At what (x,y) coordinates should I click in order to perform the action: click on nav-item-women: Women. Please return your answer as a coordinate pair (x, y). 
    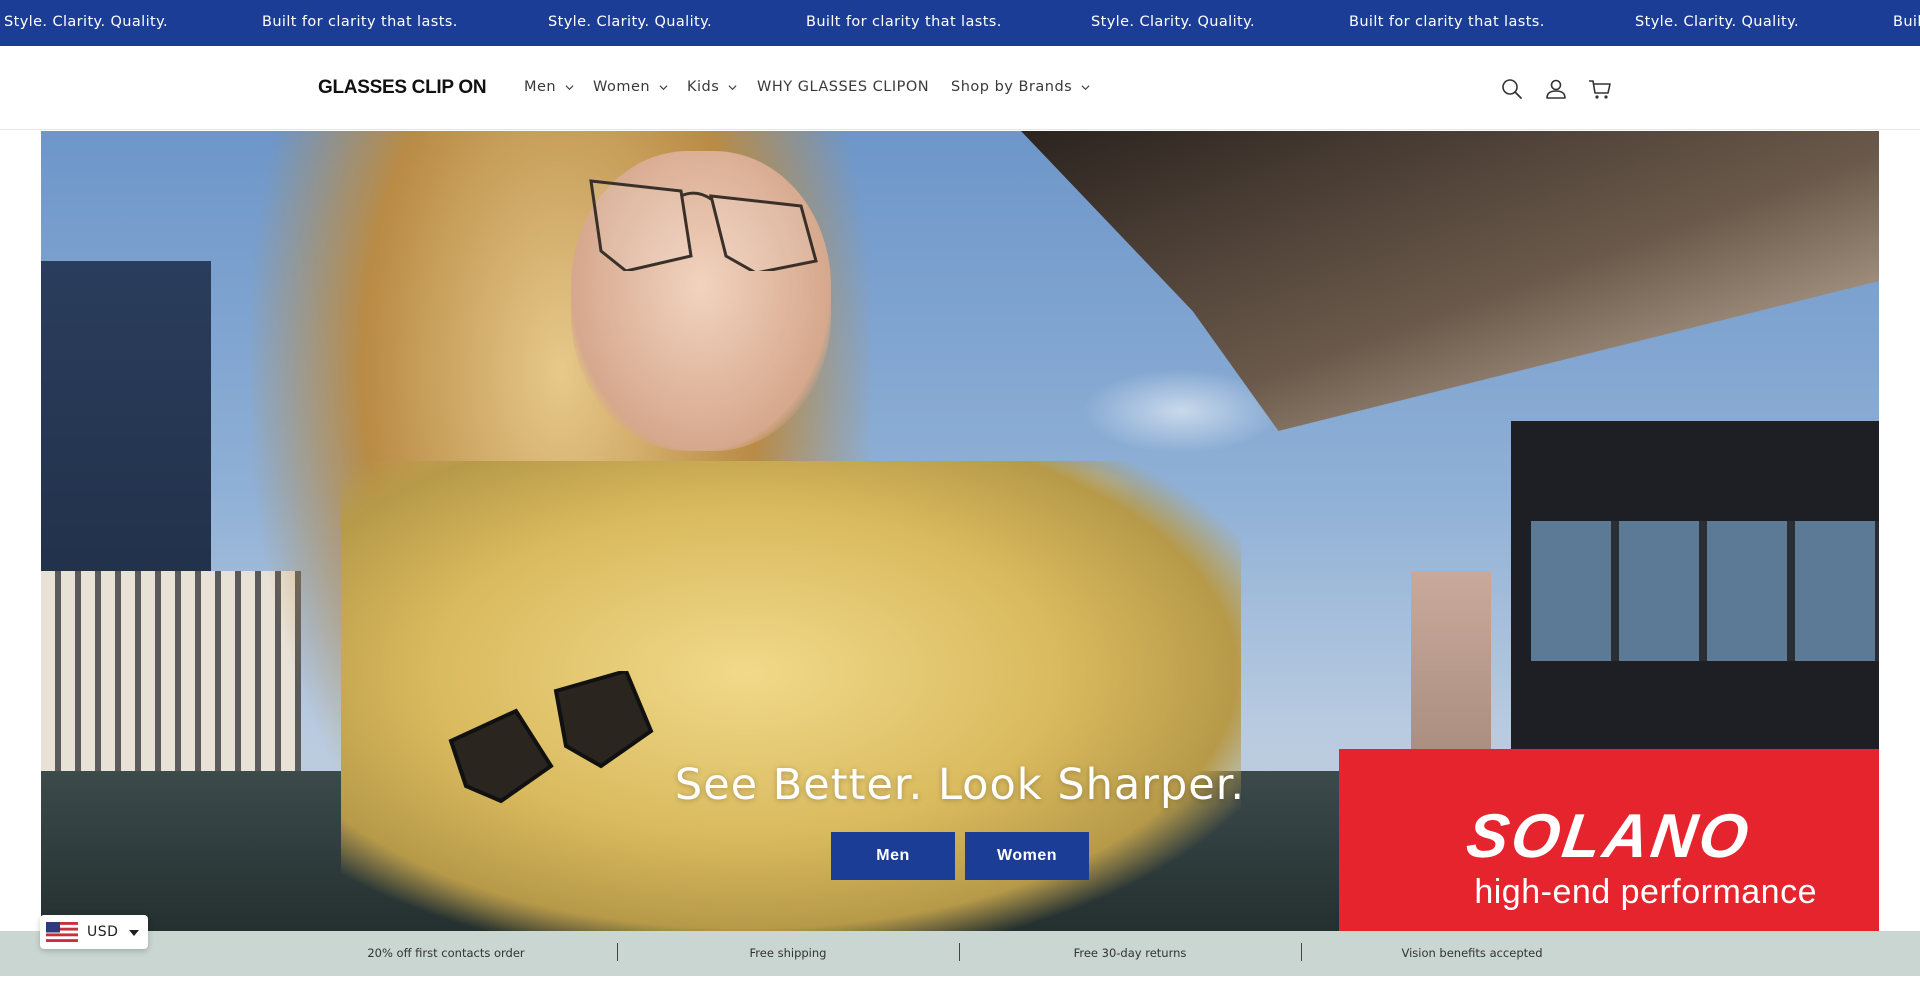
    Looking at the image, I should click on (630, 87).